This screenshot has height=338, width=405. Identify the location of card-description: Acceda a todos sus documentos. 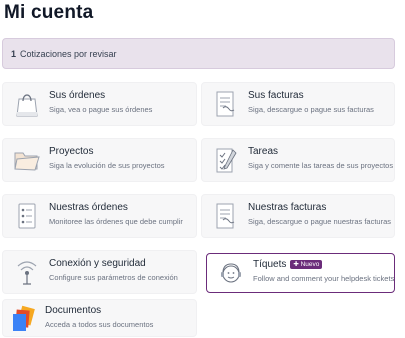
(99, 324).